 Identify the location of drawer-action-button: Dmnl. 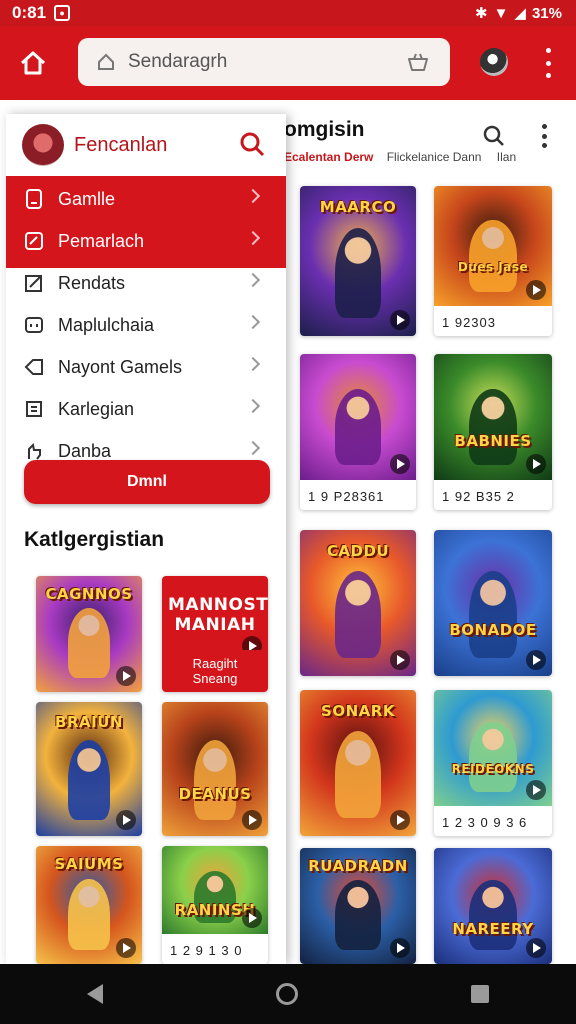
(147, 482).